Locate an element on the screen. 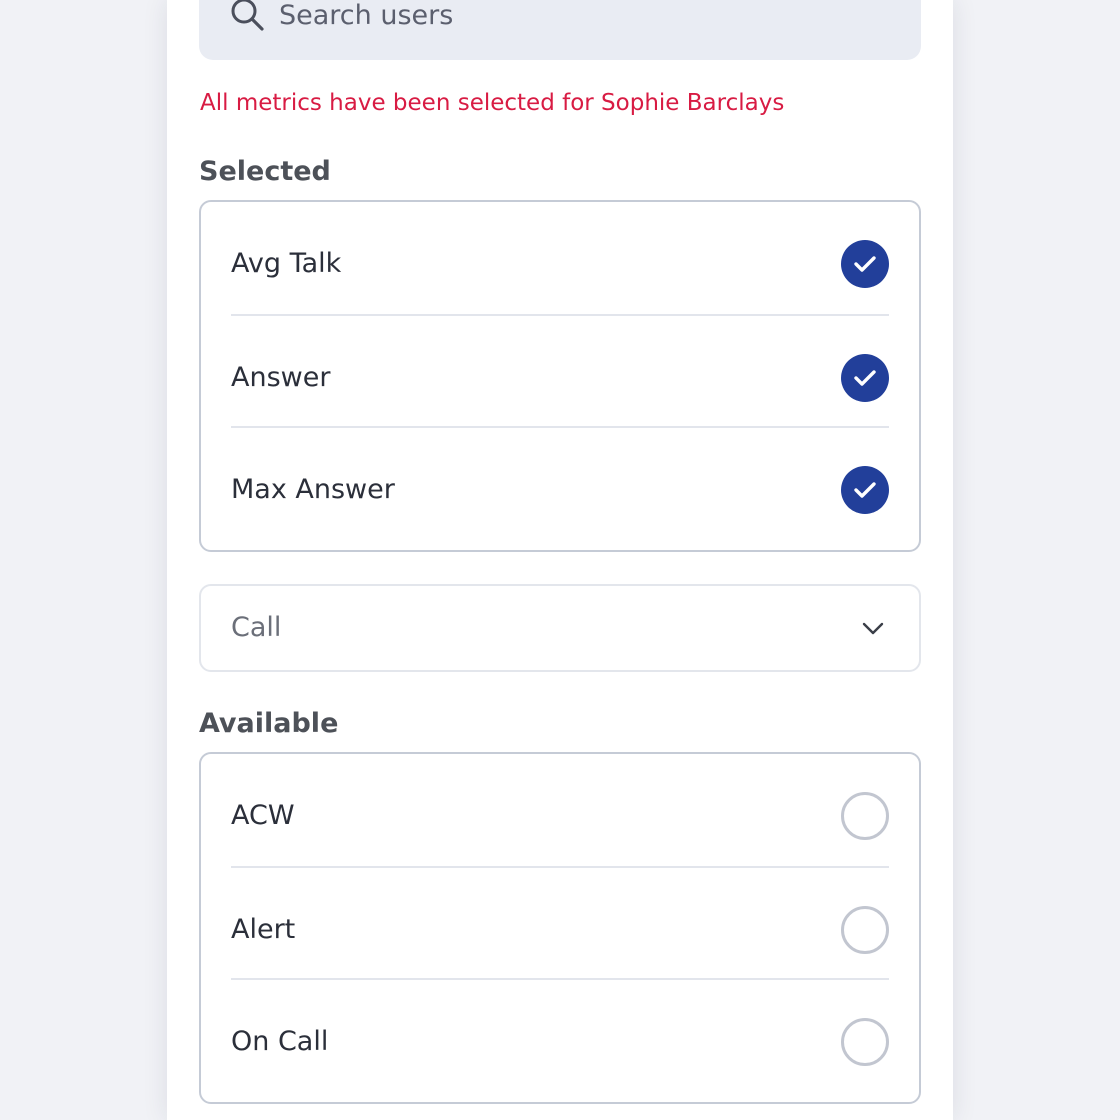  dropdown-selected-value: Call is located at coordinates (256, 627).